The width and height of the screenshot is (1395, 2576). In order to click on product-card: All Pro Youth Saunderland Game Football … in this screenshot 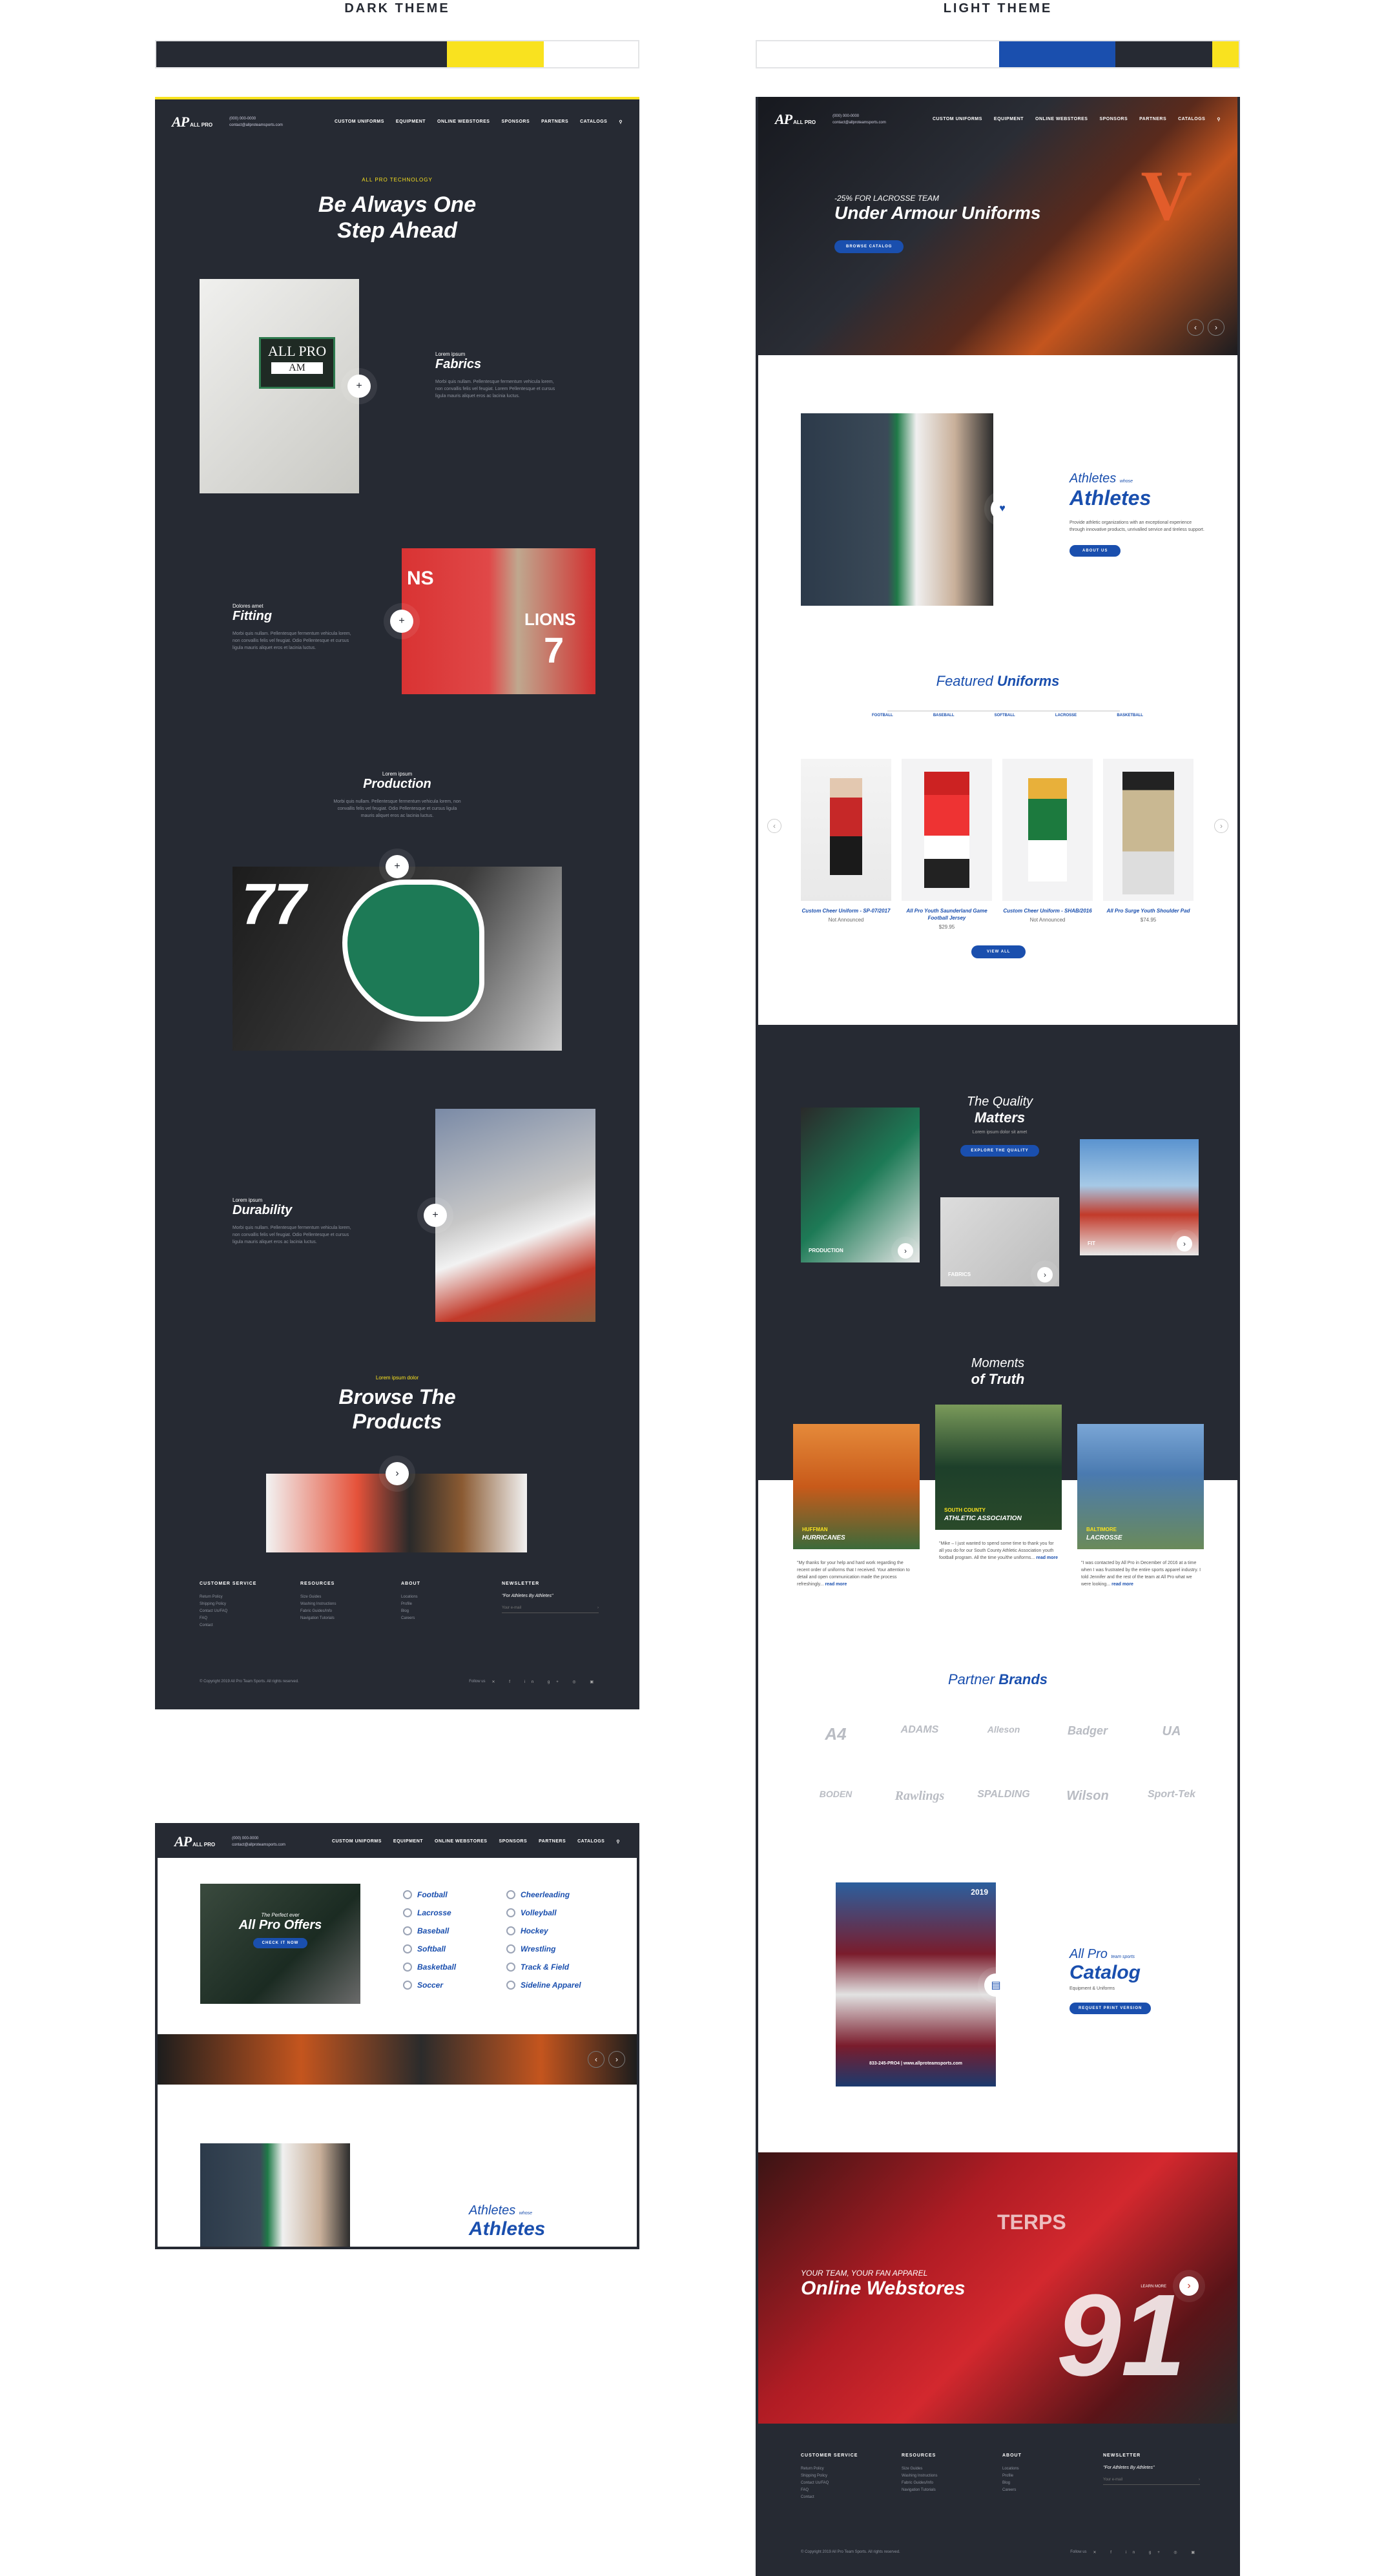, I will do `click(947, 844)`.